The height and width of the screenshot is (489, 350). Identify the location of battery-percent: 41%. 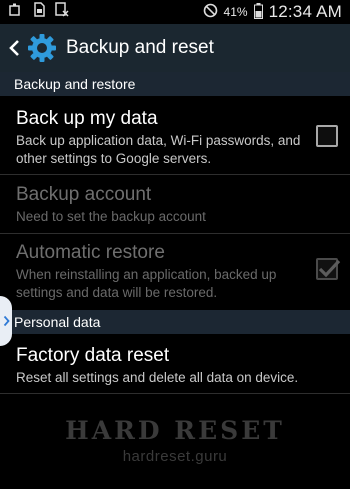
(235, 12).